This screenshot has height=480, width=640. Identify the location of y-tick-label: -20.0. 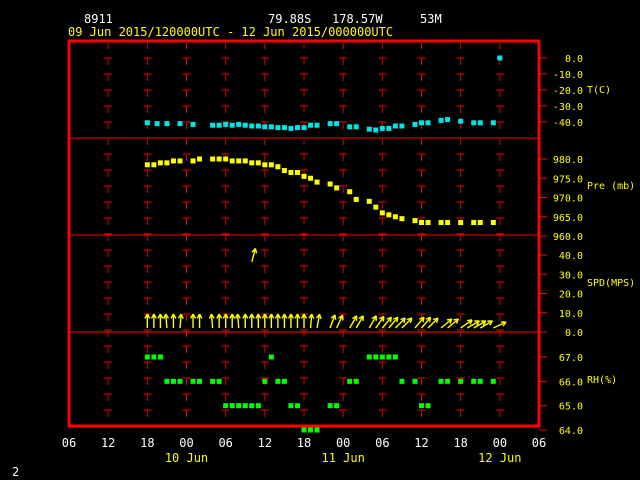
(568, 91).